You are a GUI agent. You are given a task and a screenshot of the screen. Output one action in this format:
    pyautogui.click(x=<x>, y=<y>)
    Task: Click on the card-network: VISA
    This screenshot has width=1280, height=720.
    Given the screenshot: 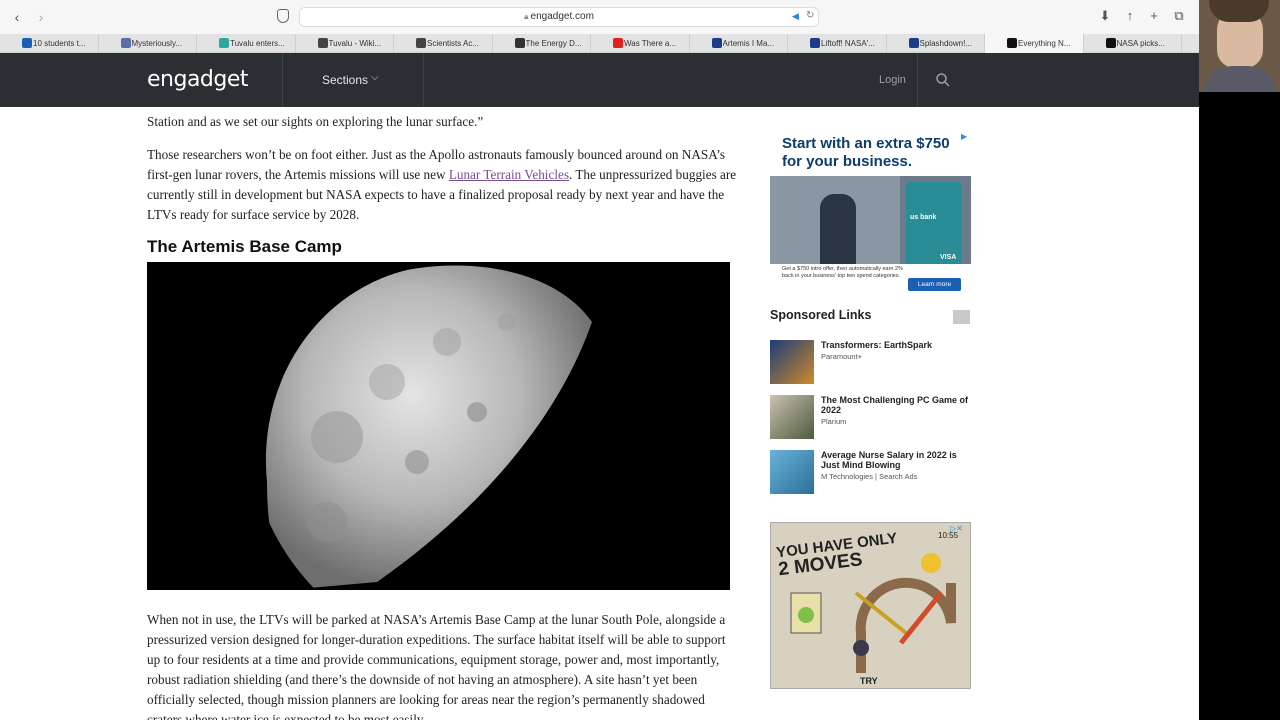 What is the action you would take?
    pyautogui.click(x=948, y=257)
    